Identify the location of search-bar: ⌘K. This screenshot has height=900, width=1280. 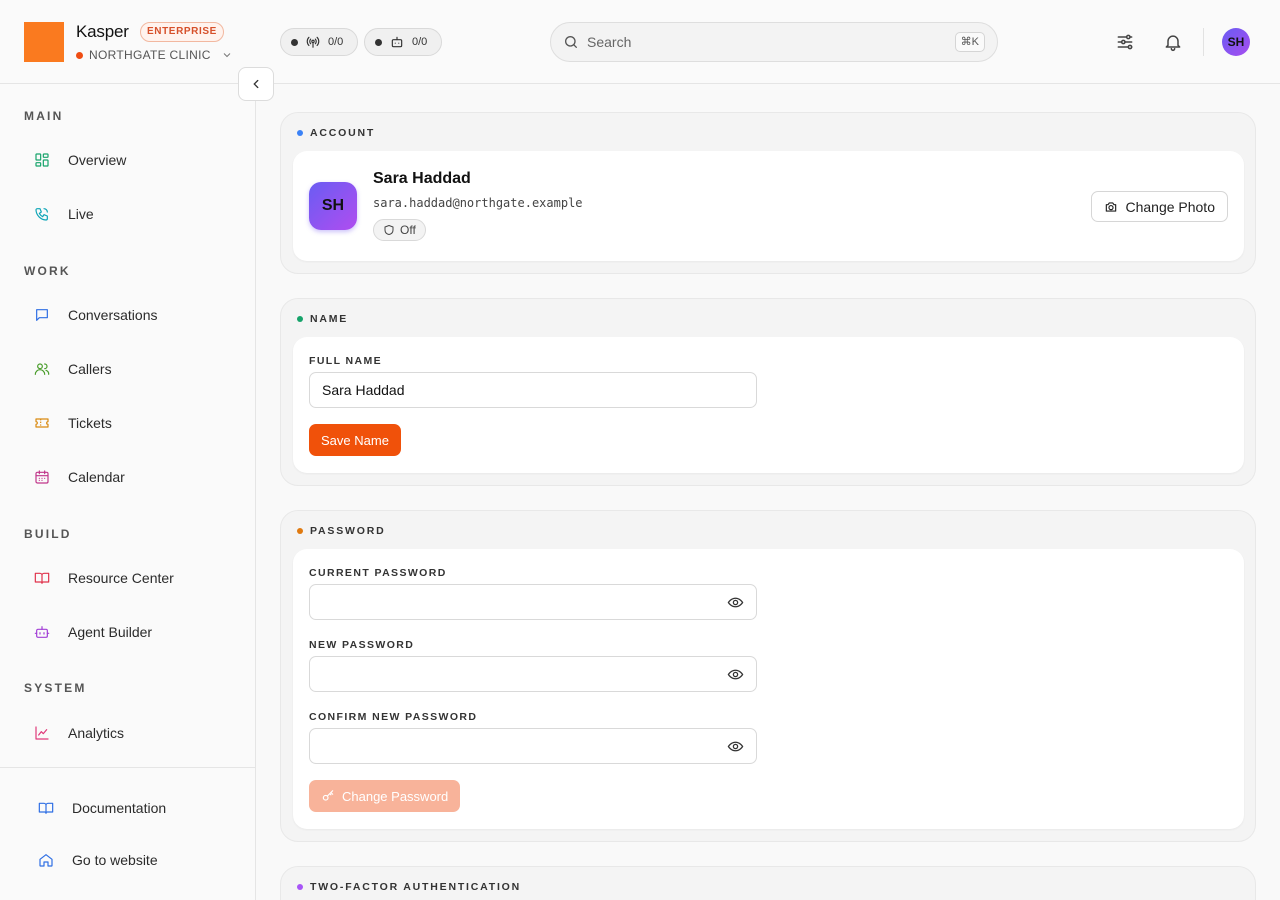
(774, 42).